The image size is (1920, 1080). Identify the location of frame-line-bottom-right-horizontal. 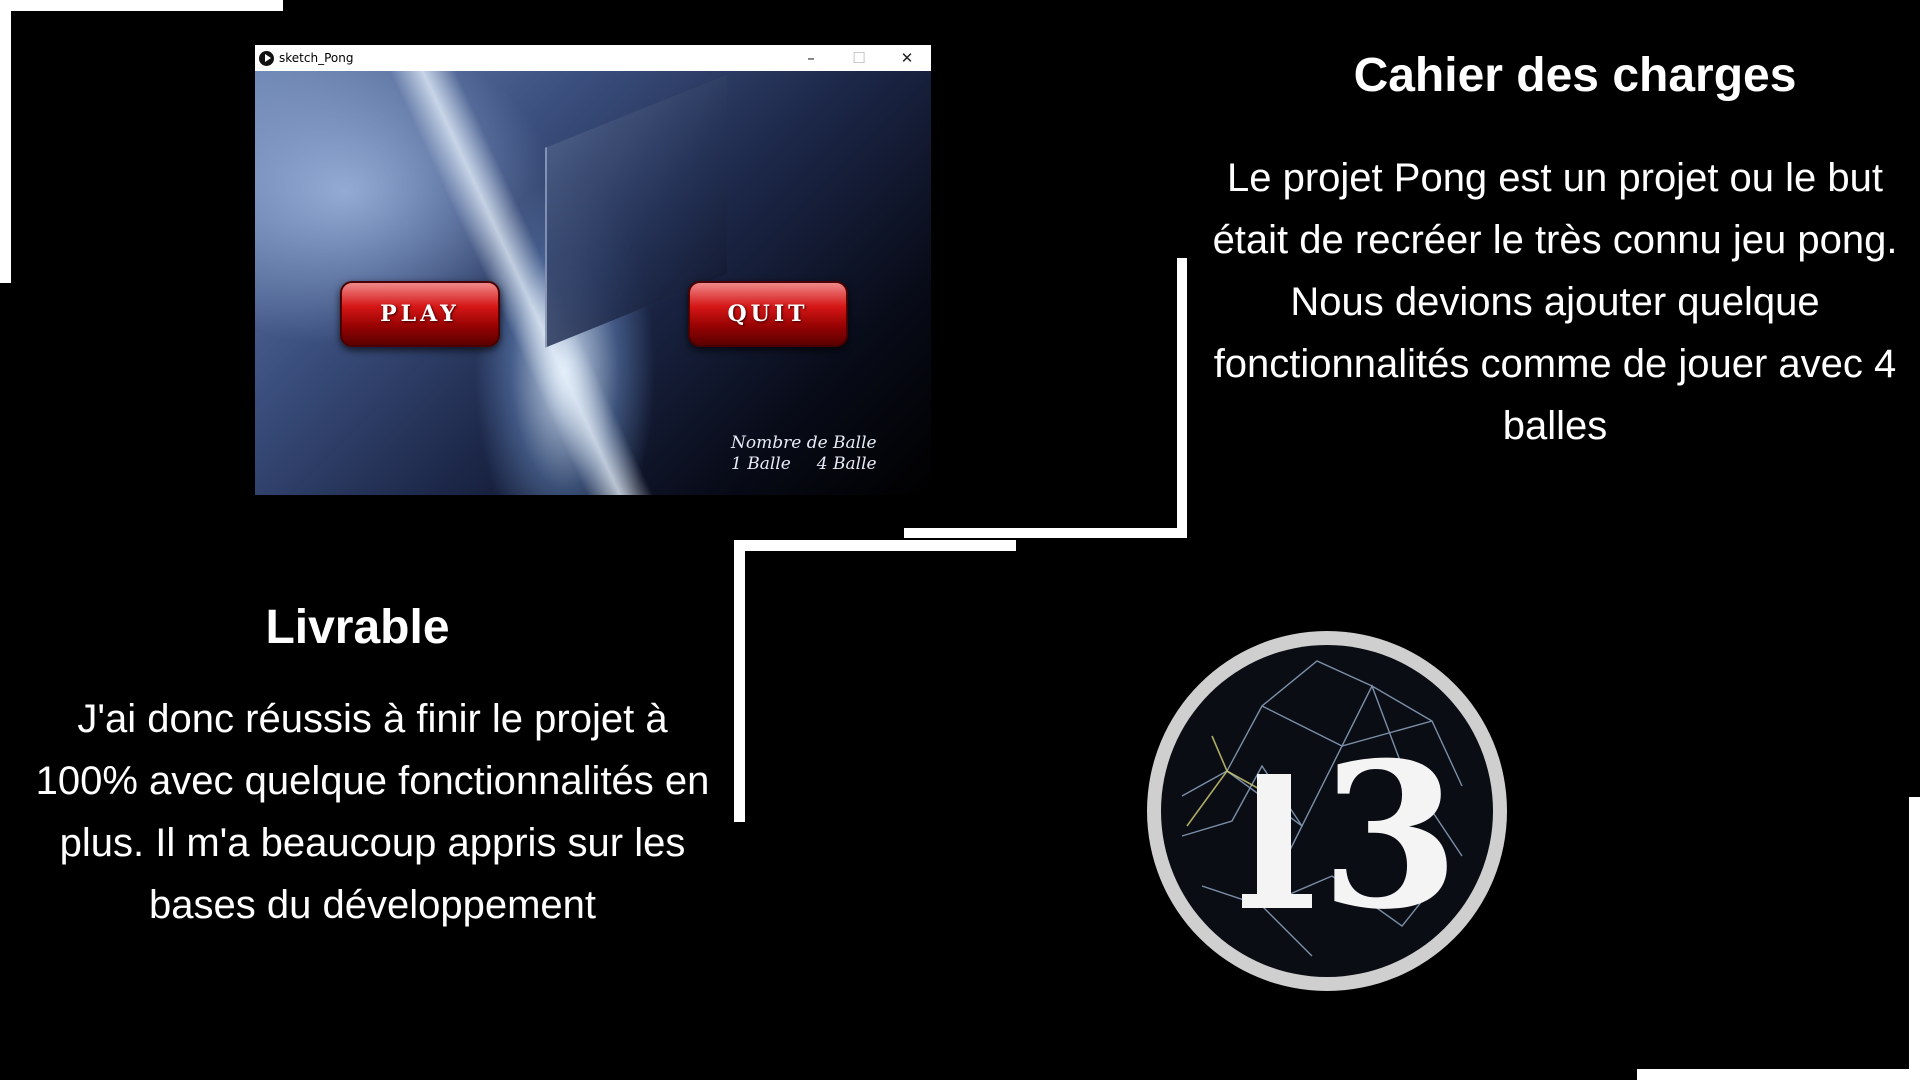
(1778, 1074).